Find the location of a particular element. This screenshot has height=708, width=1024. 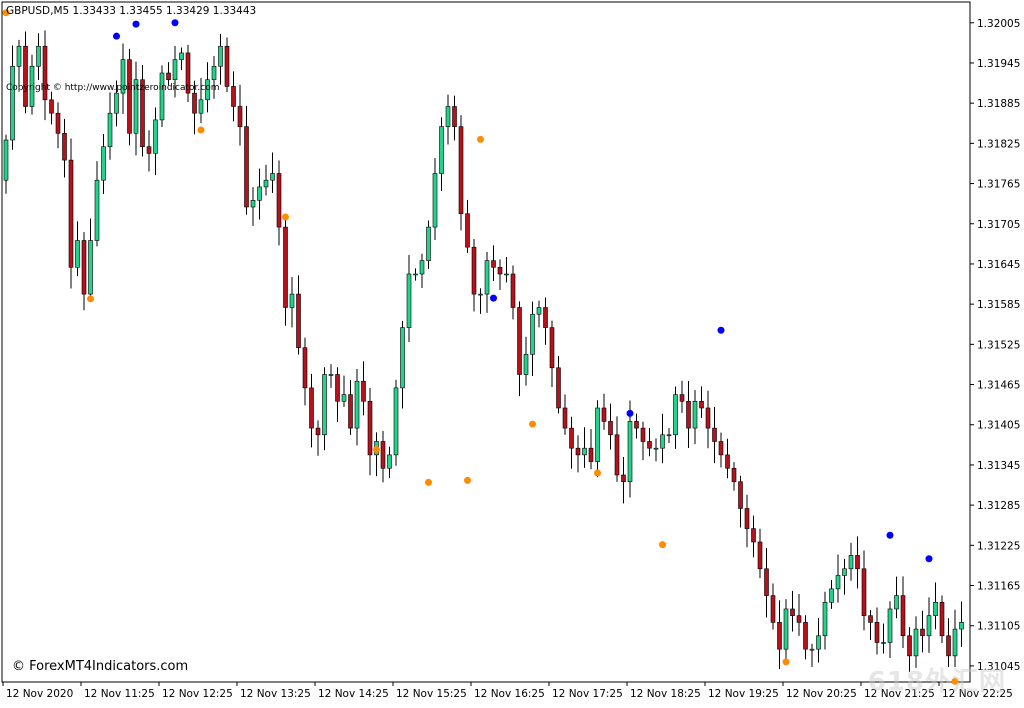

x-tick-label: 12 Nov 12:25 is located at coordinates (197, 694).